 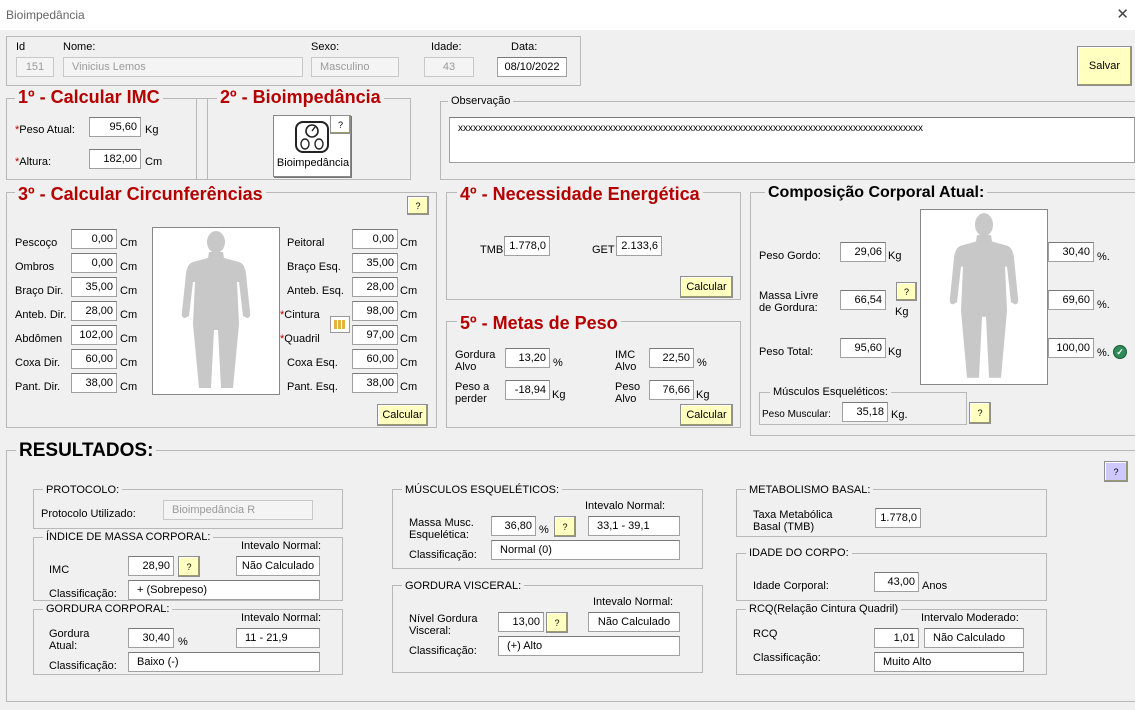 What do you see at coordinates (949, 662) in the screenshot?
I see `rcq-classification-field: Muito Alto` at bounding box center [949, 662].